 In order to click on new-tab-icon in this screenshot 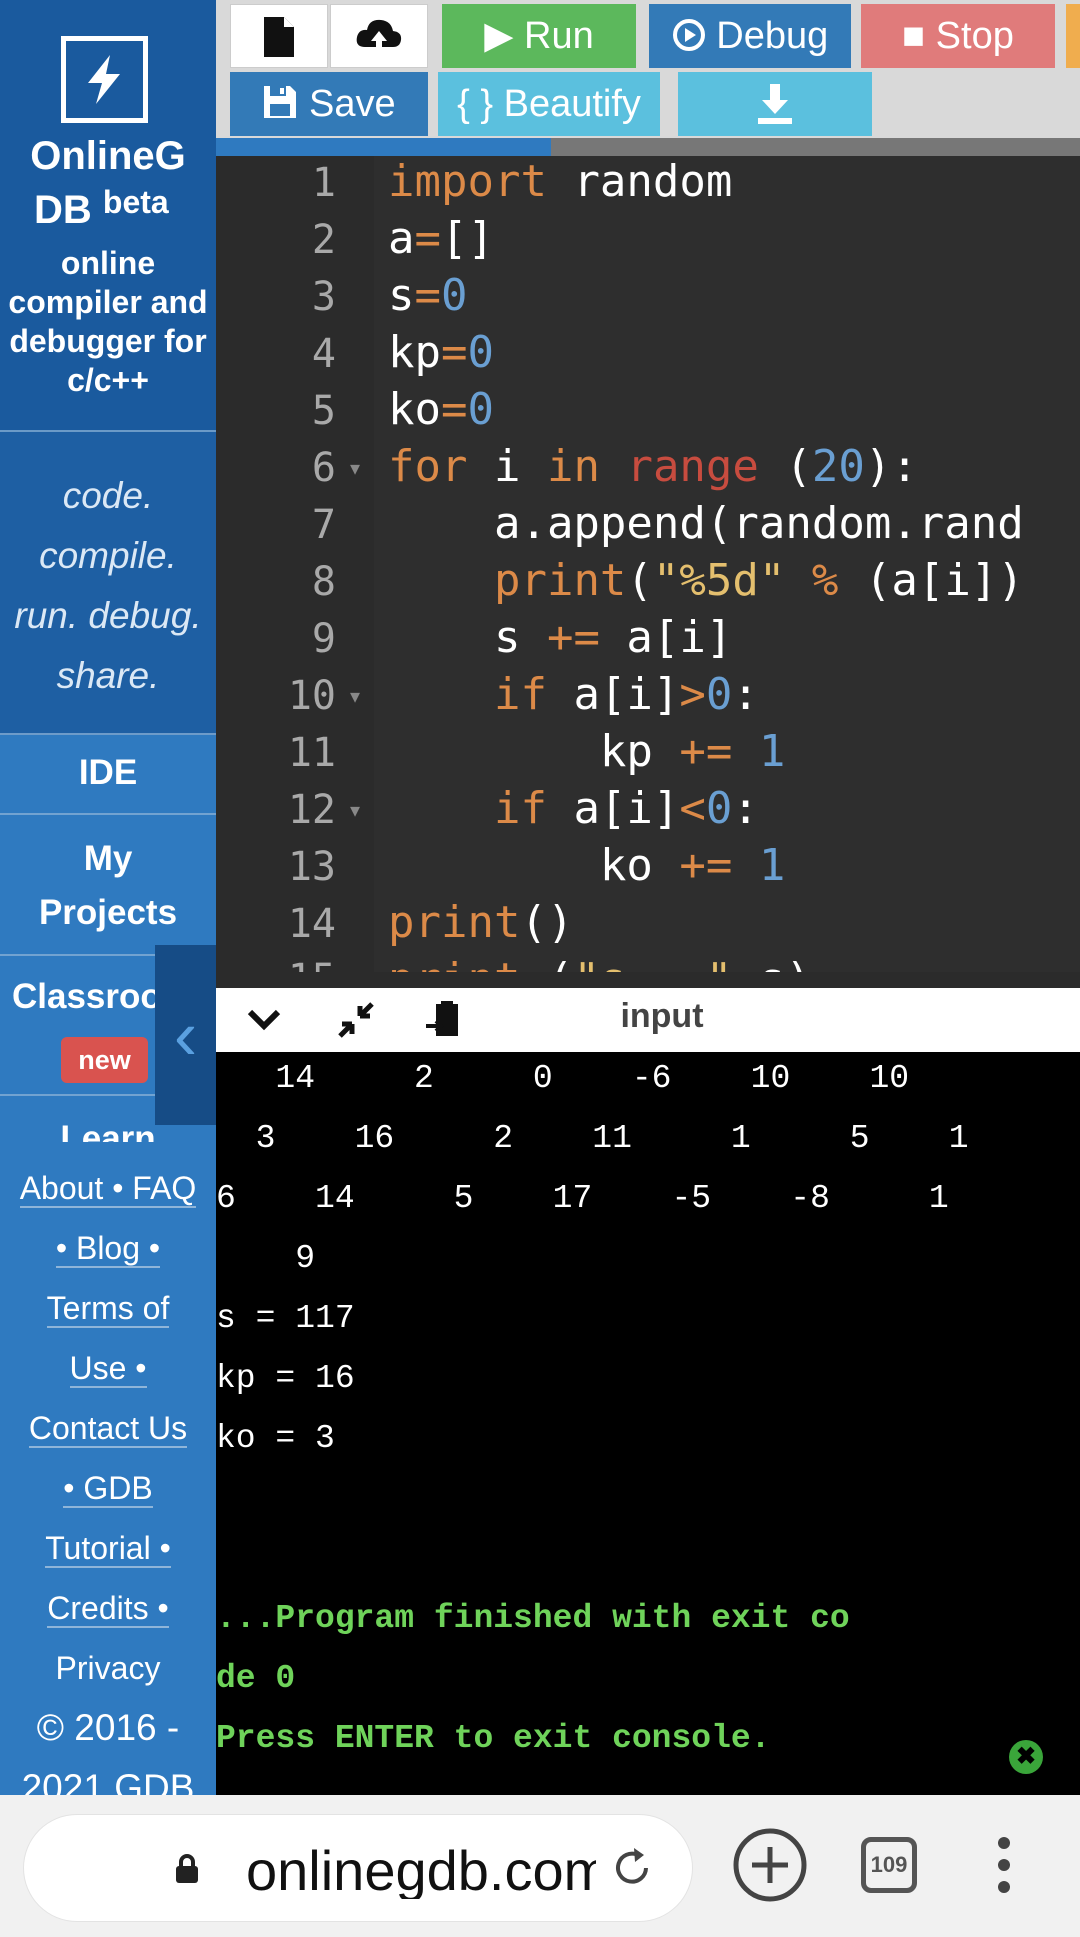, I will do `click(770, 1865)`.